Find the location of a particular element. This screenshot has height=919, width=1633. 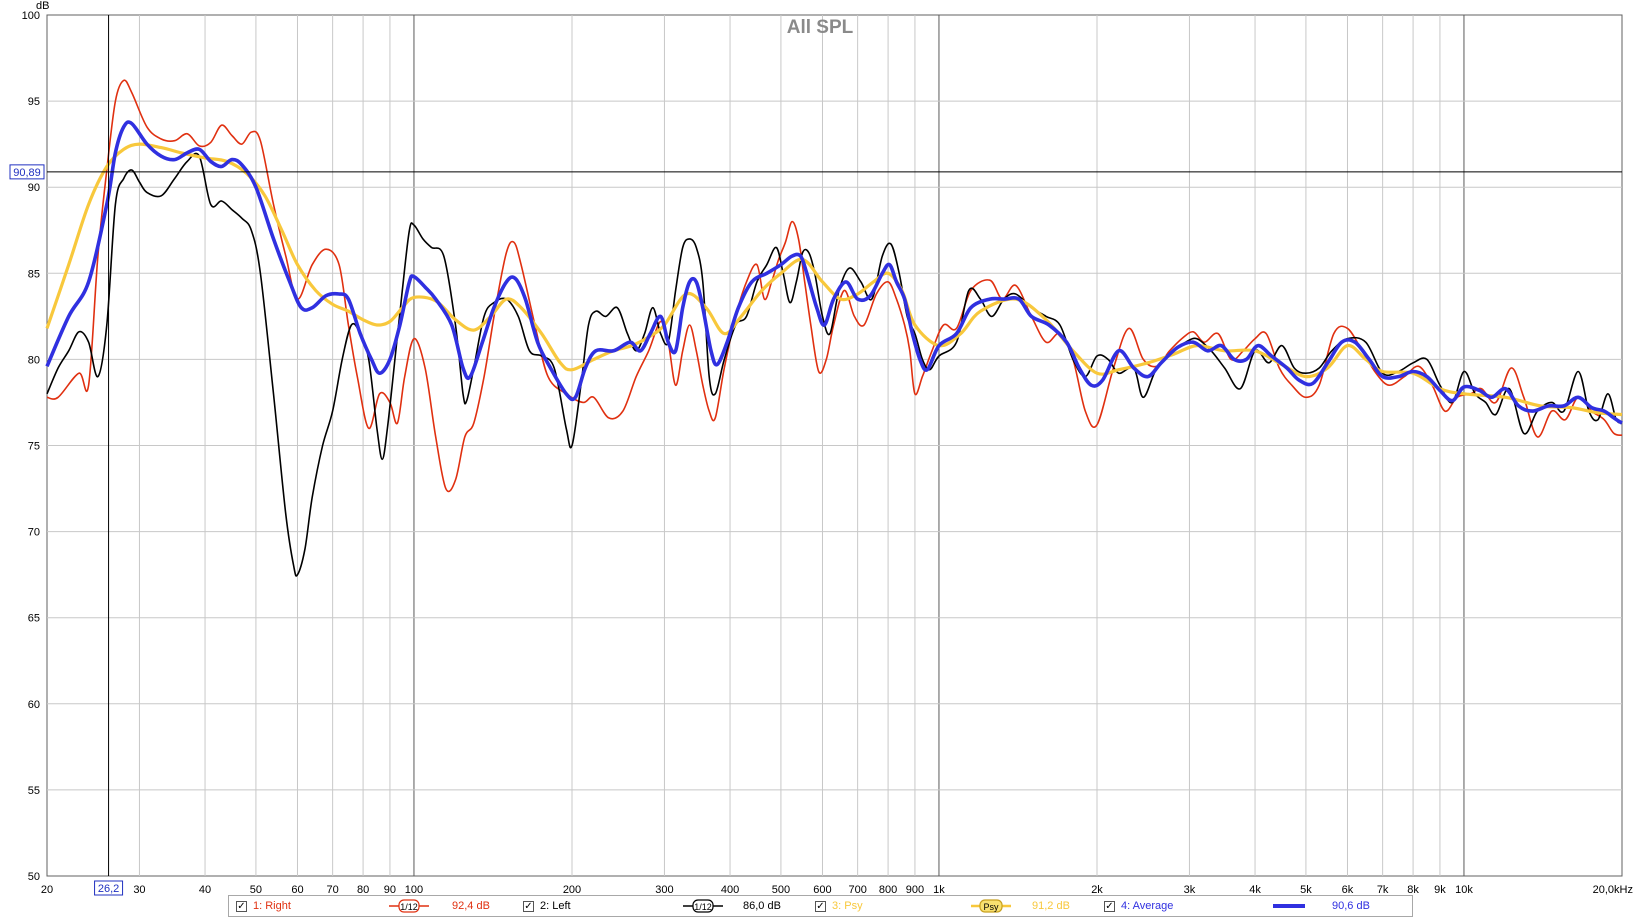

cursor-y-readout: 90,89 is located at coordinates (27, 173).